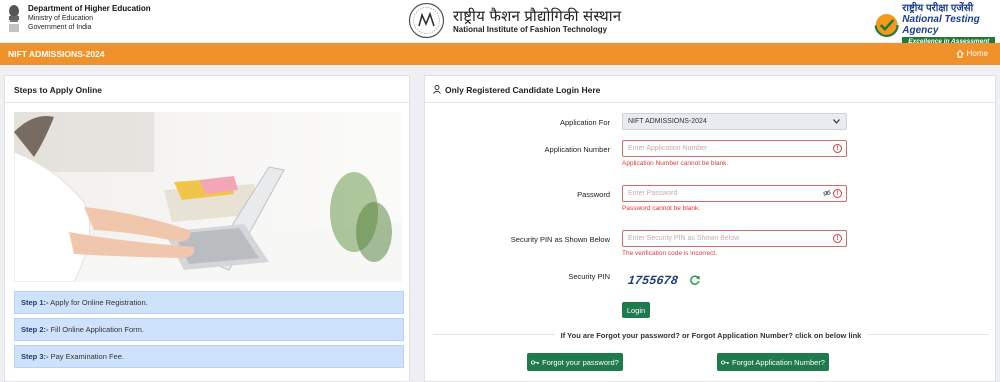 Image resolution: width=1000 pixels, height=382 pixels. Describe the element at coordinates (437, 89) in the screenshot. I see `user-icon` at that location.